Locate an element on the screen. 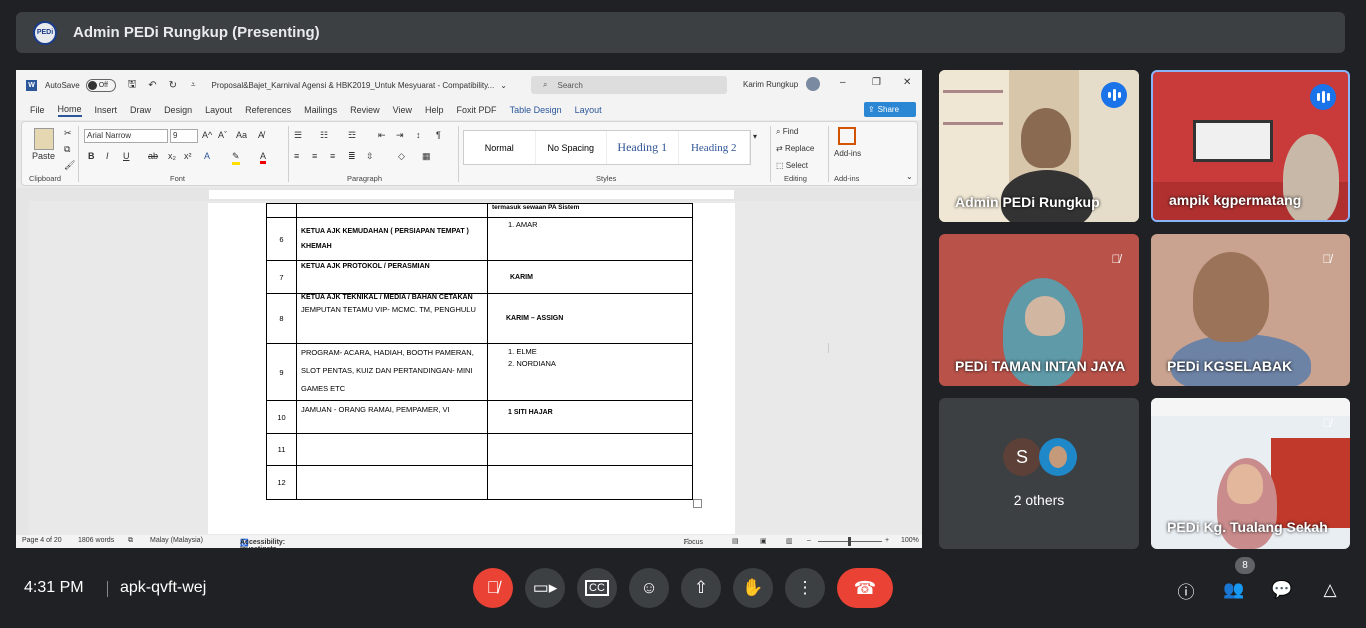  copy-icon: ⧉ is located at coordinates (67, 149).